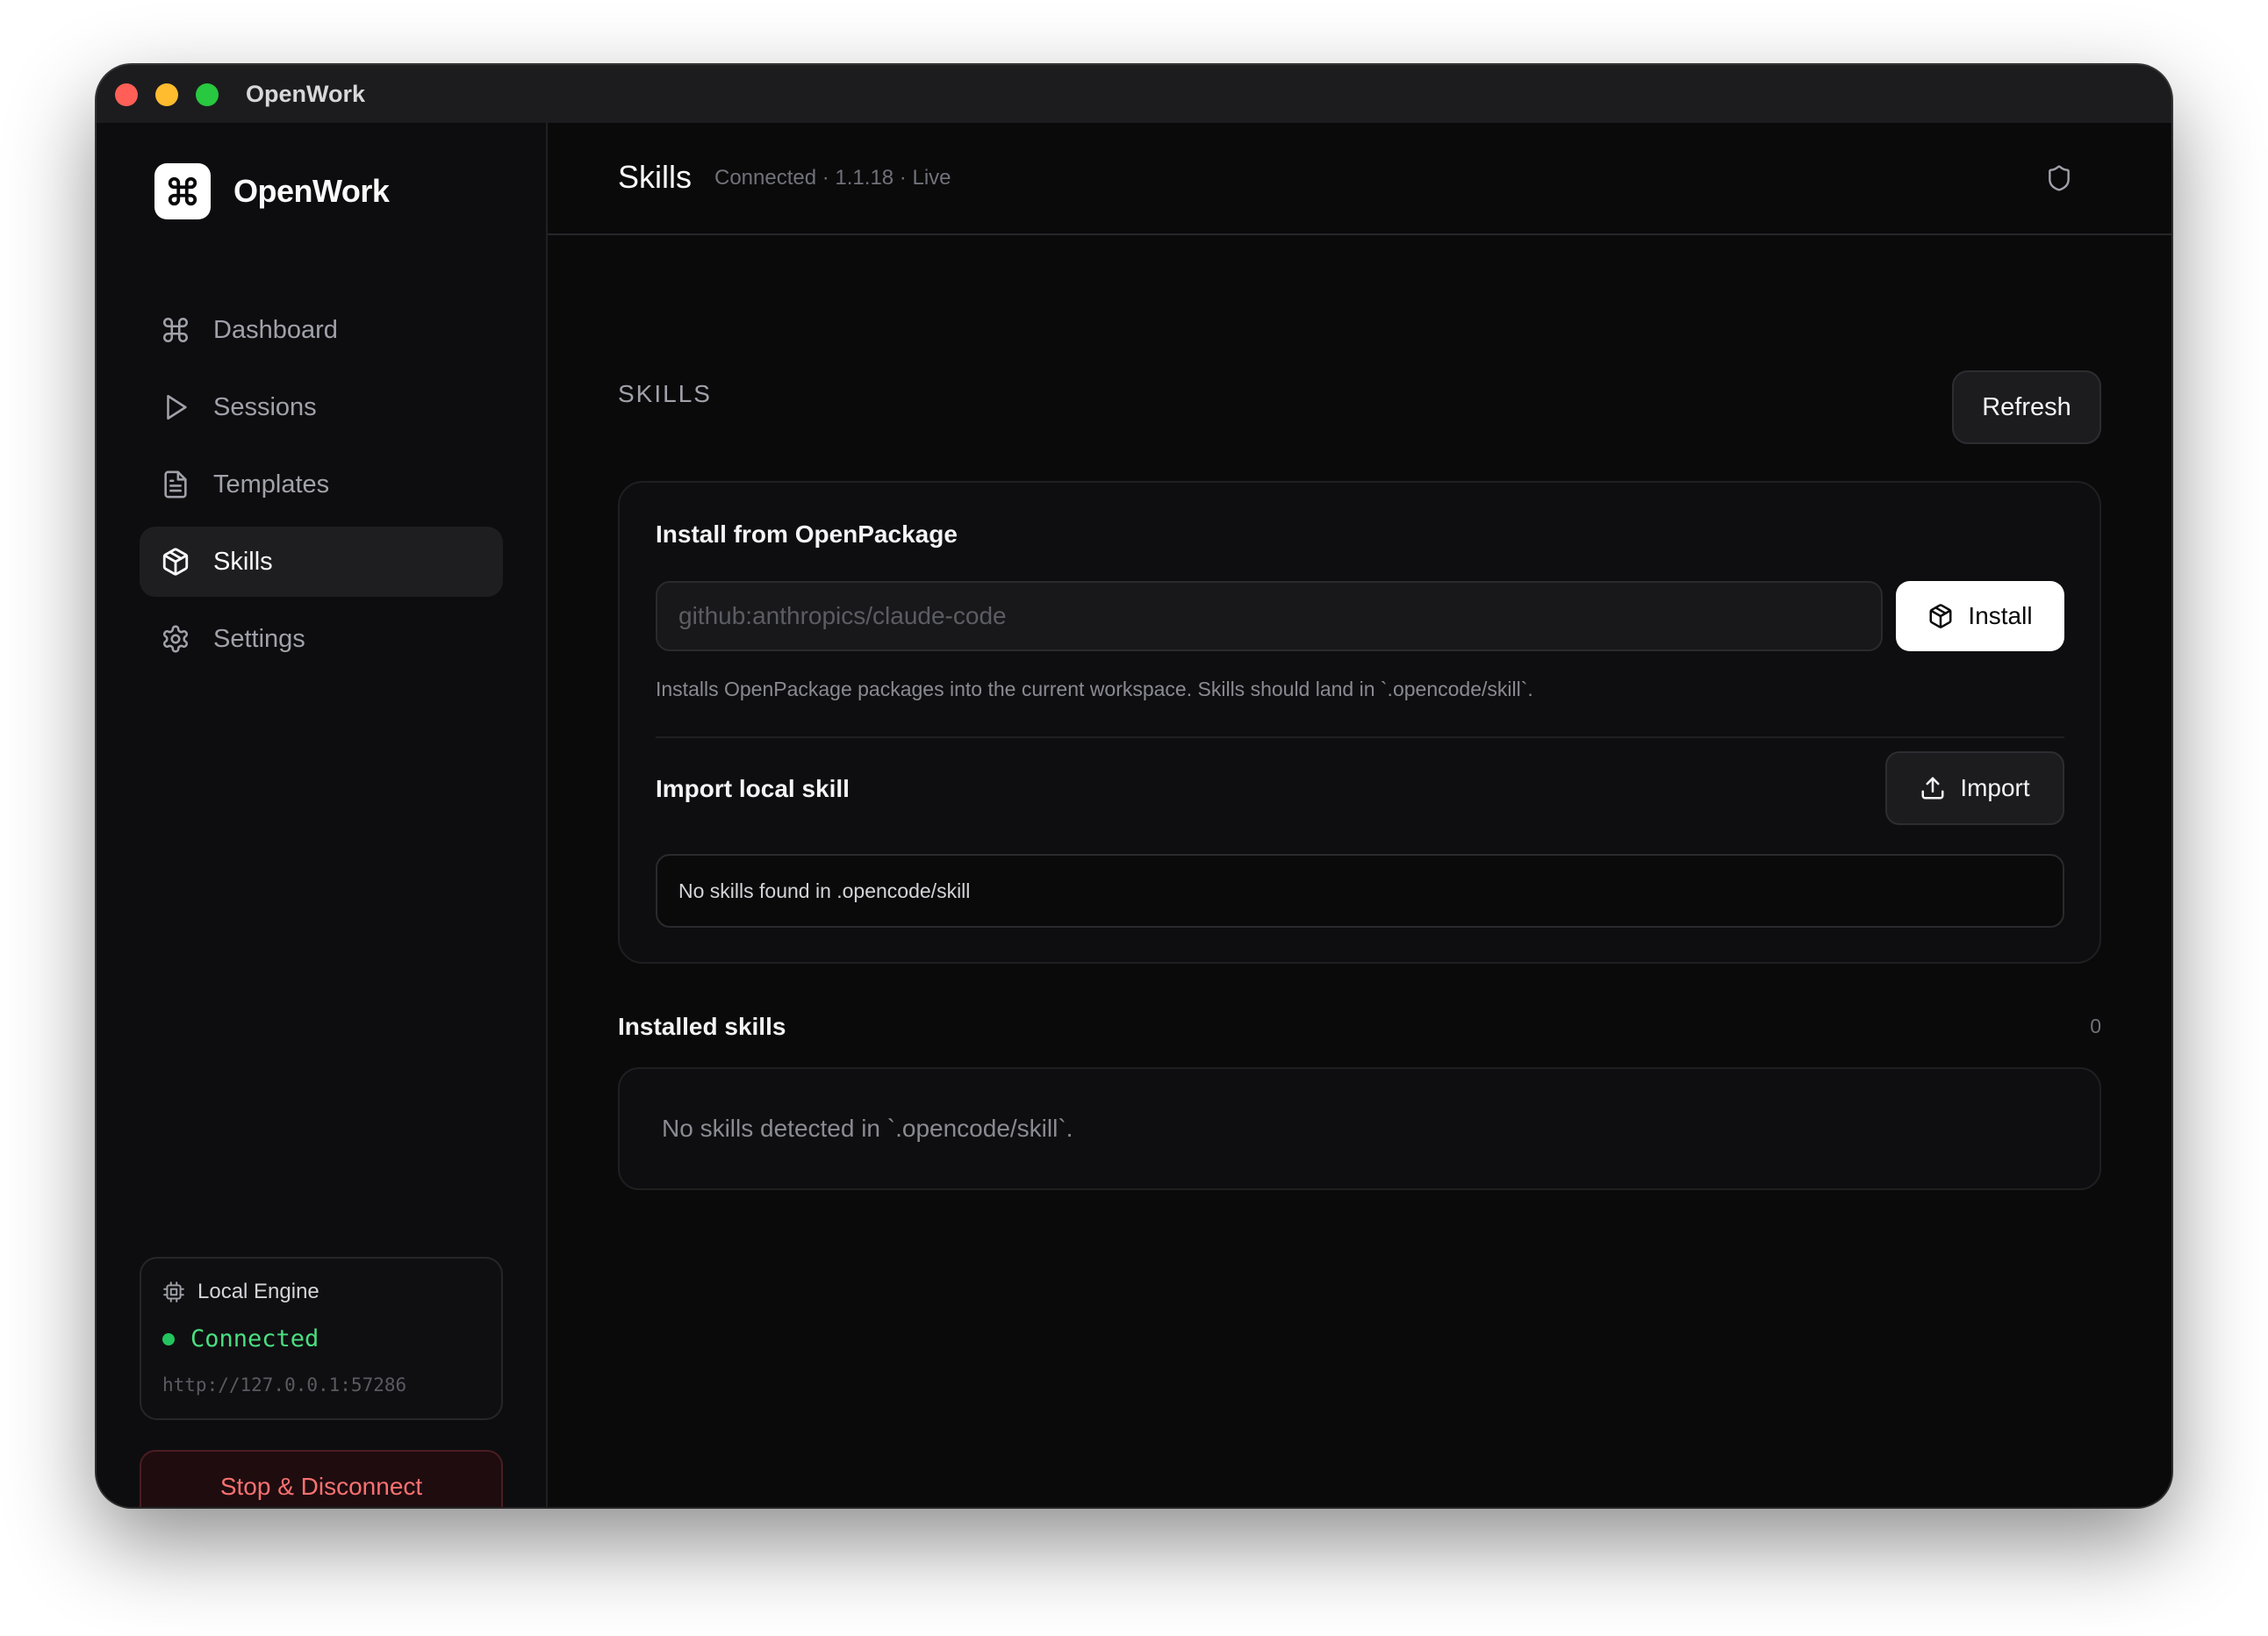 This screenshot has height=1636, width=2268. I want to click on command-logo-icon, so click(183, 191).